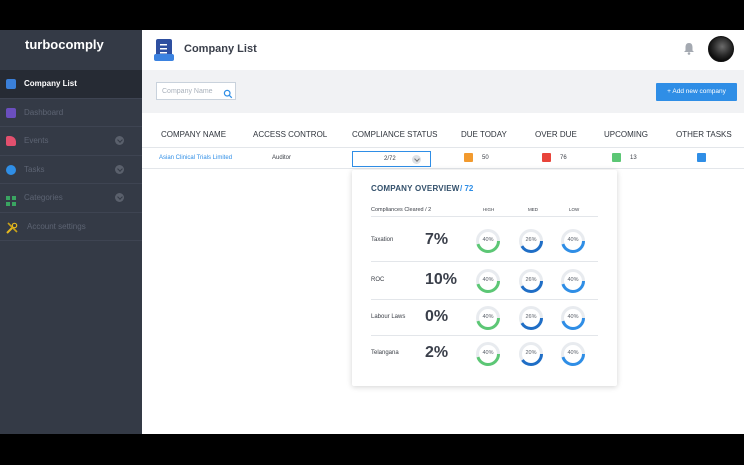 Image resolution: width=744 pixels, height=465 pixels. What do you see at coordinates (195, 158) in the screenshot?
I see `company-name-link: Asian Clinical Trials Limited` at bounding box center [195, 158].